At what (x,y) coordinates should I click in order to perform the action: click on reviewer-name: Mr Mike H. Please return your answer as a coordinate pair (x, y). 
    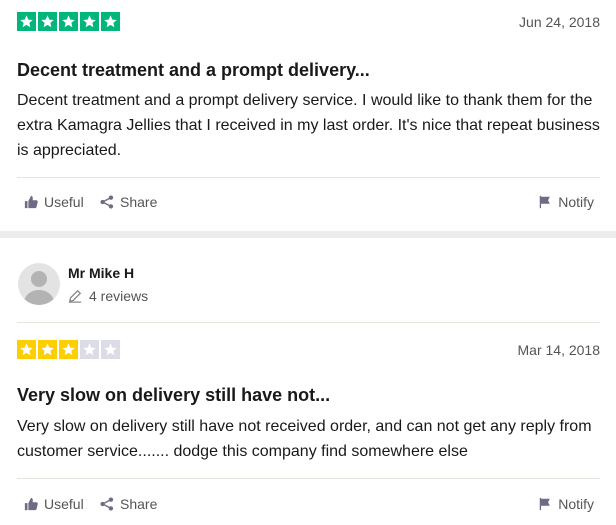
    Looking at the image, I should click on (101, 273).